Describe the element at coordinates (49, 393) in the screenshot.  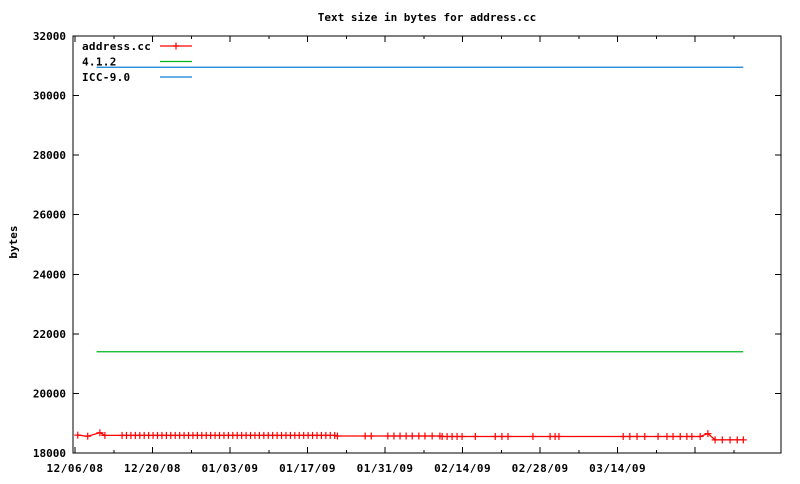
I see `y-tick-label: 20000` at that location.